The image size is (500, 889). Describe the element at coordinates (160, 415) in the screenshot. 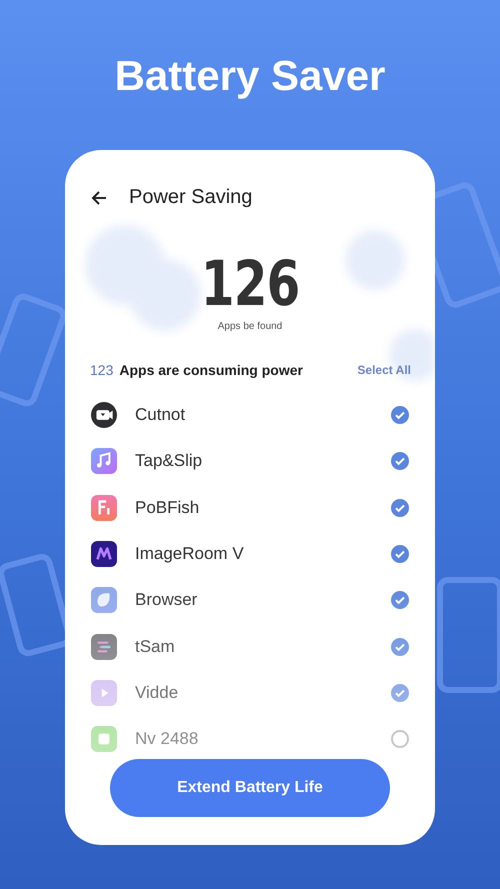

I see `app-name: Cutnot` at that location.